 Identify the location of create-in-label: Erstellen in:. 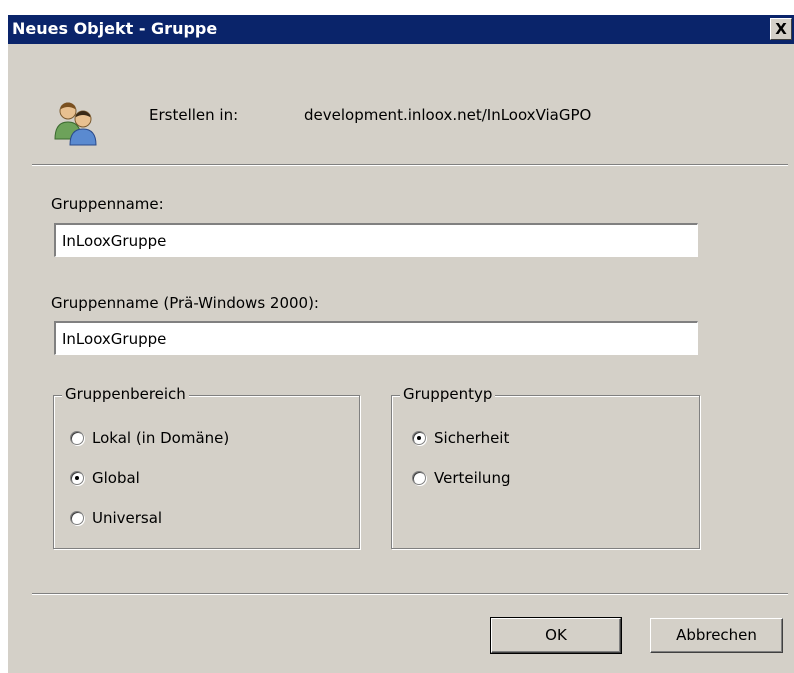
(194, 115).